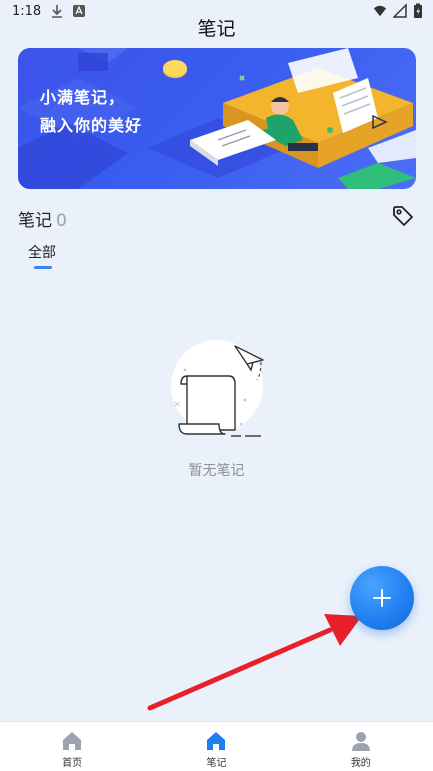  What do you see at coordinates (216, 763) in the screenshot?
I see `nav-label-notes: 笔记` at bounding box center [216, 763].